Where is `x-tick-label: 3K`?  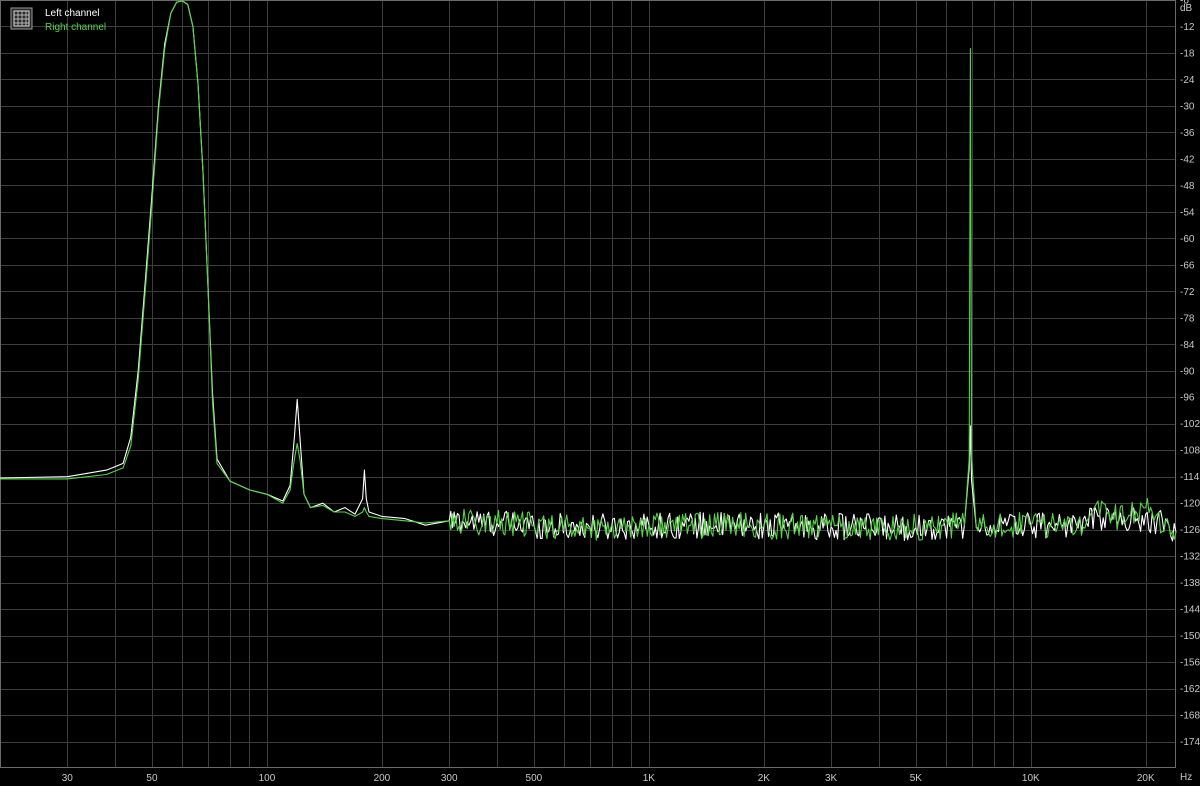
x-tick-label: 3K is located at coordinates (831, 778).